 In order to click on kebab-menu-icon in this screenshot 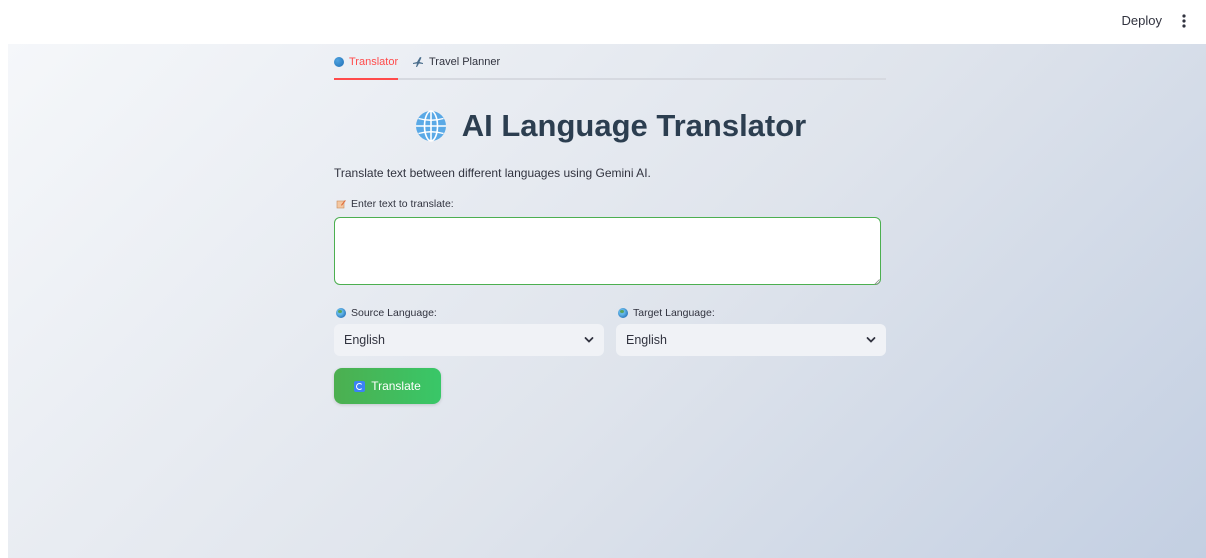, I will do `click(1184, 21)`.